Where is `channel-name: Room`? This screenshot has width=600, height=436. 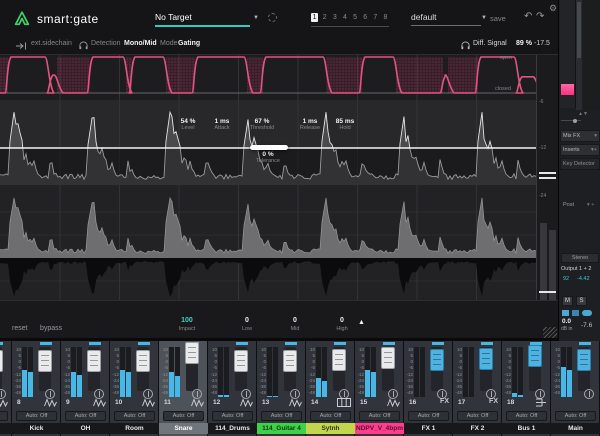
channel-name: Room is located at coordinates (134, 428).